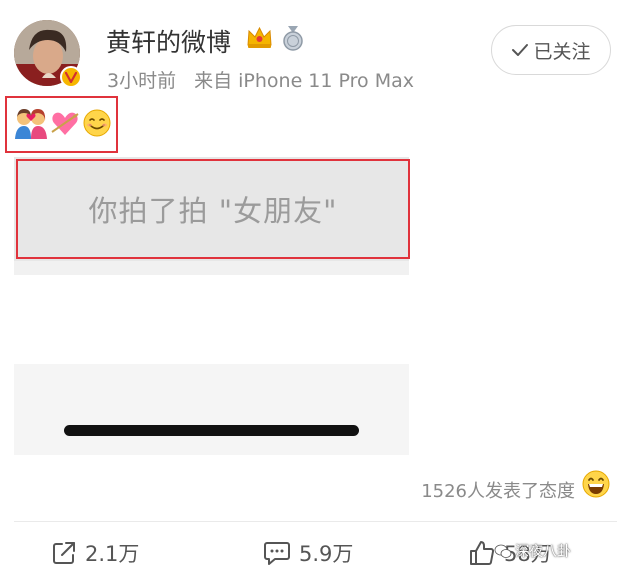 The width and height of the screenshot is (631, 582). I want to click on crown-icon, so click(259, 39).